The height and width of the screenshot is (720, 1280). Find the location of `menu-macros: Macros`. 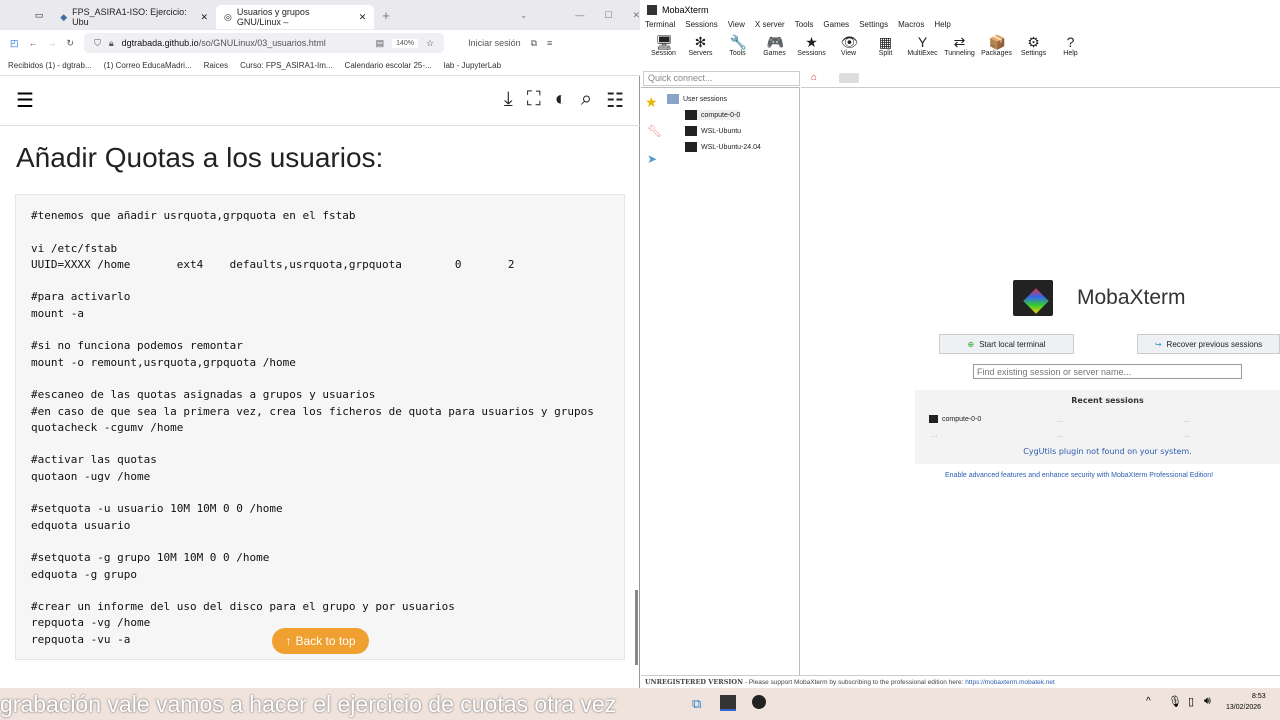

menu-macros: Macros is located at coordinates (911, 27).